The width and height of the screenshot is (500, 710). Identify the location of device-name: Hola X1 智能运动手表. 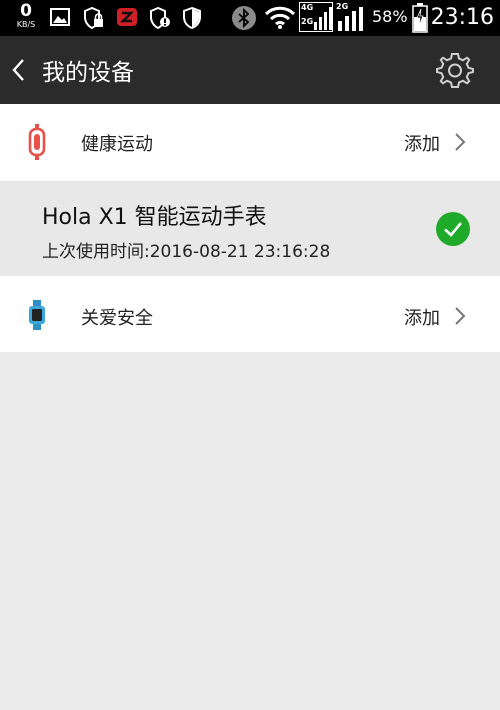
(154, 217).